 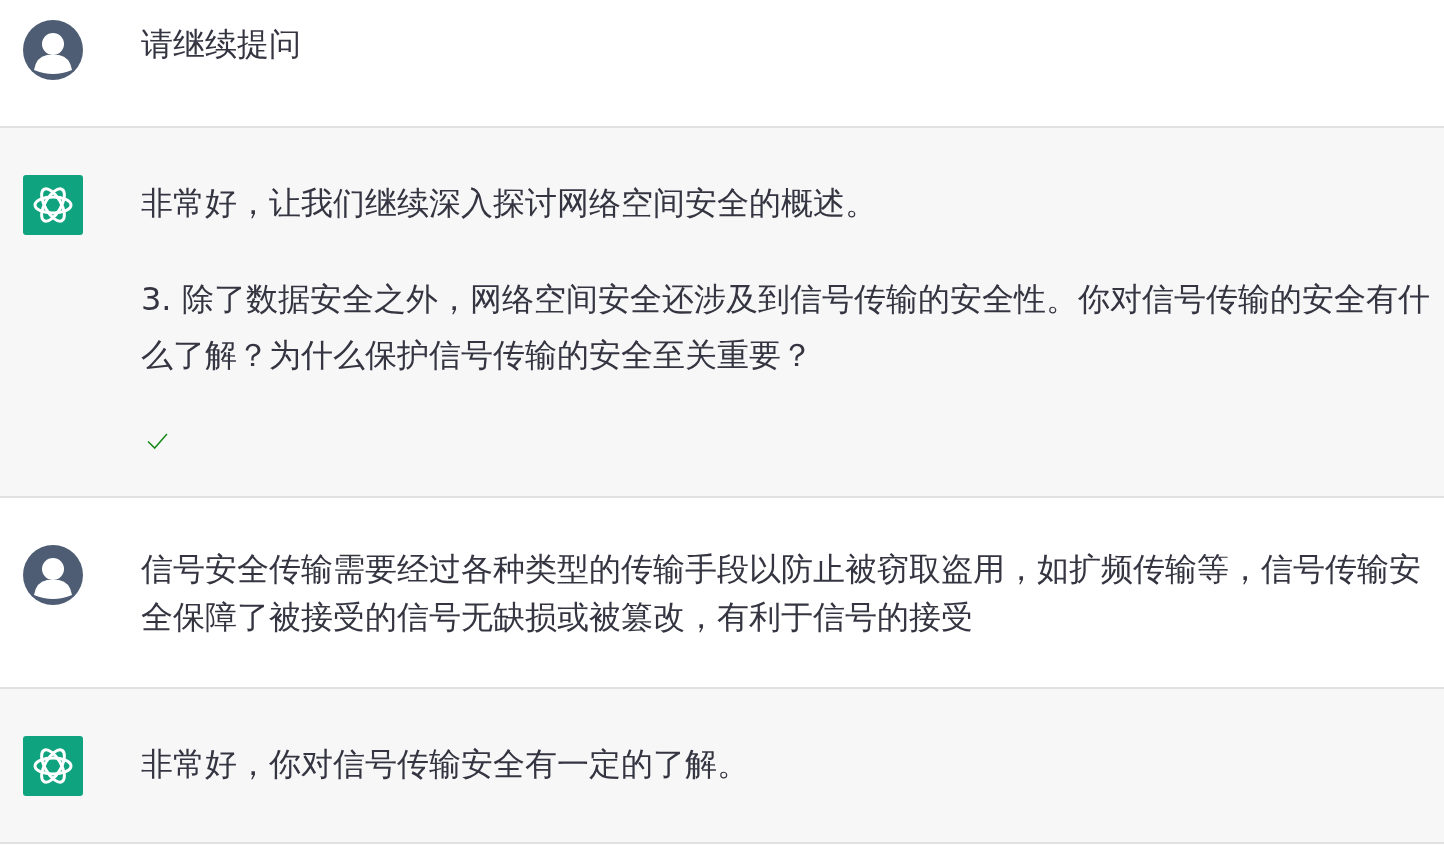 What do you see at coordinates (786, 327) in the screenshot?
I see `message-text: 3. 除了数据安全之外，网络空间安全还涉及到信号传输的安全性。你对信号传输的安全有什么了解？为什么保护信号传输的安全至关重要？` at bounding box center [786, 327].